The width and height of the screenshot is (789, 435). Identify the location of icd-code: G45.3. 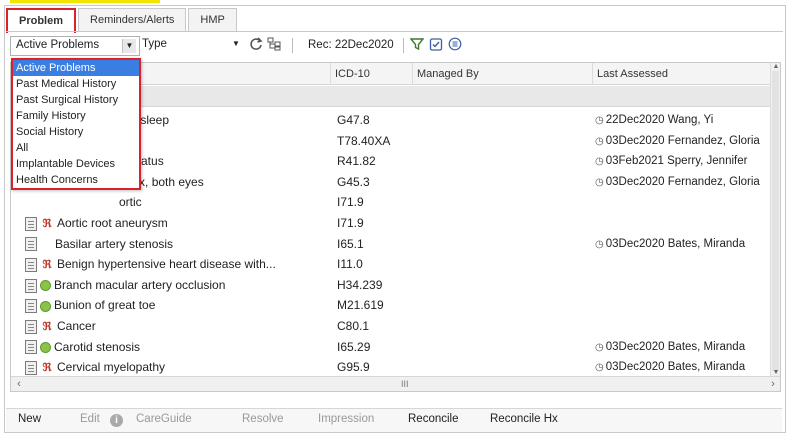
(353, 181).